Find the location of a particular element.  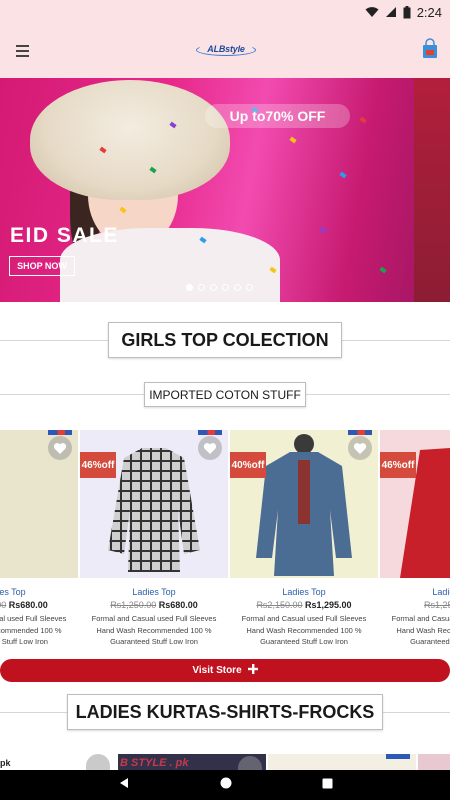

system-nav-bar is located at coordinates (225, 785).